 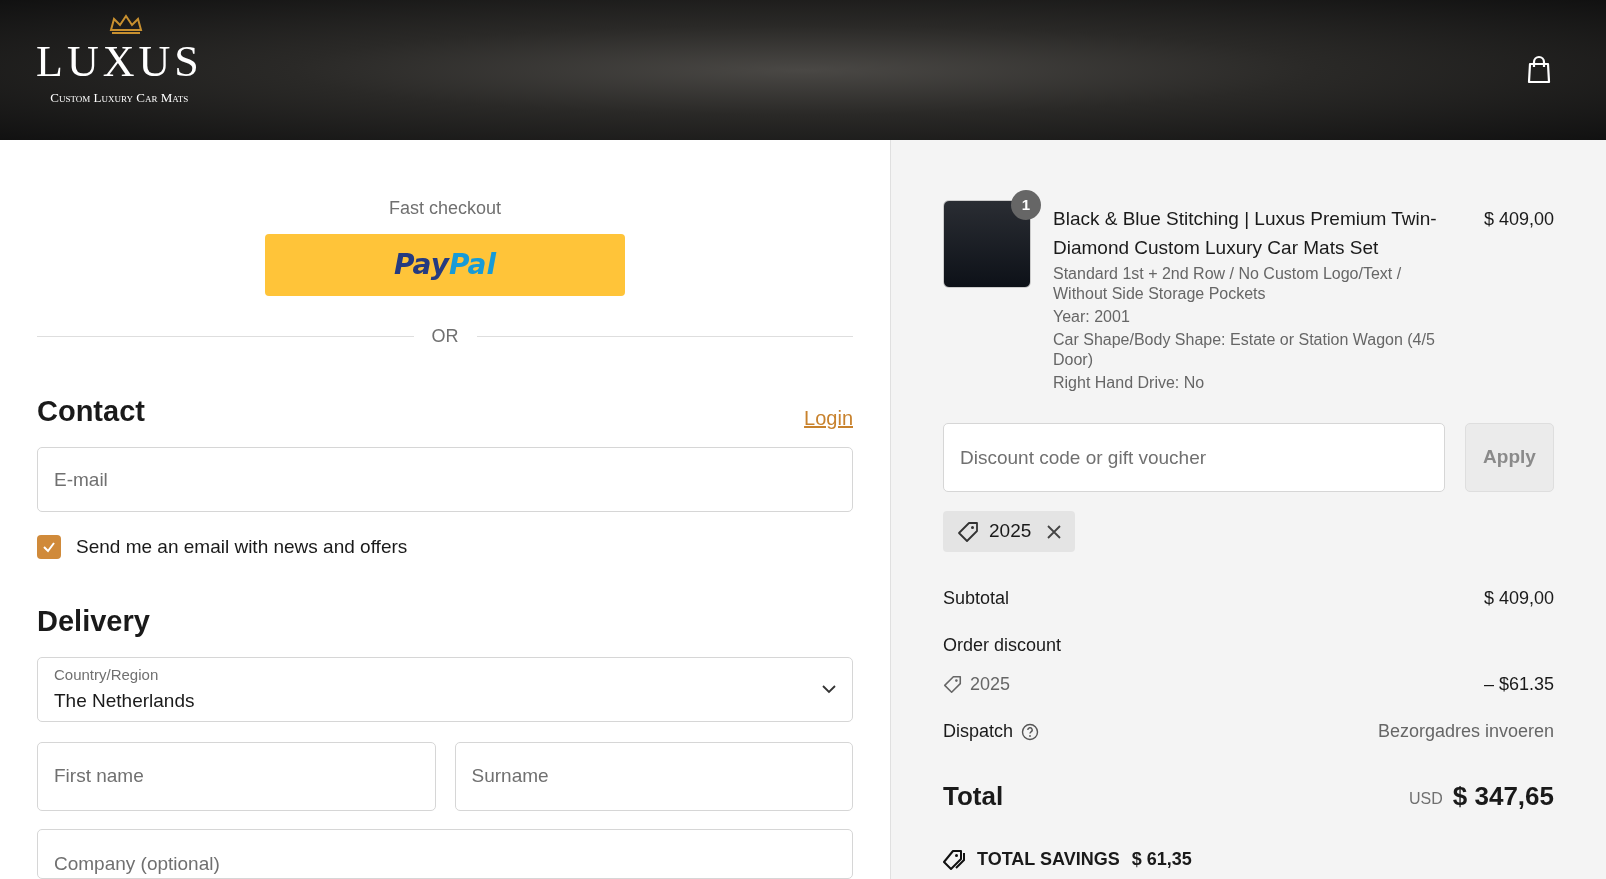 What do you see at coordinates (1246, 383) in the screenshot?
I see `product-option: Right Hand Drive: No` at bounding box center [1246, 383].